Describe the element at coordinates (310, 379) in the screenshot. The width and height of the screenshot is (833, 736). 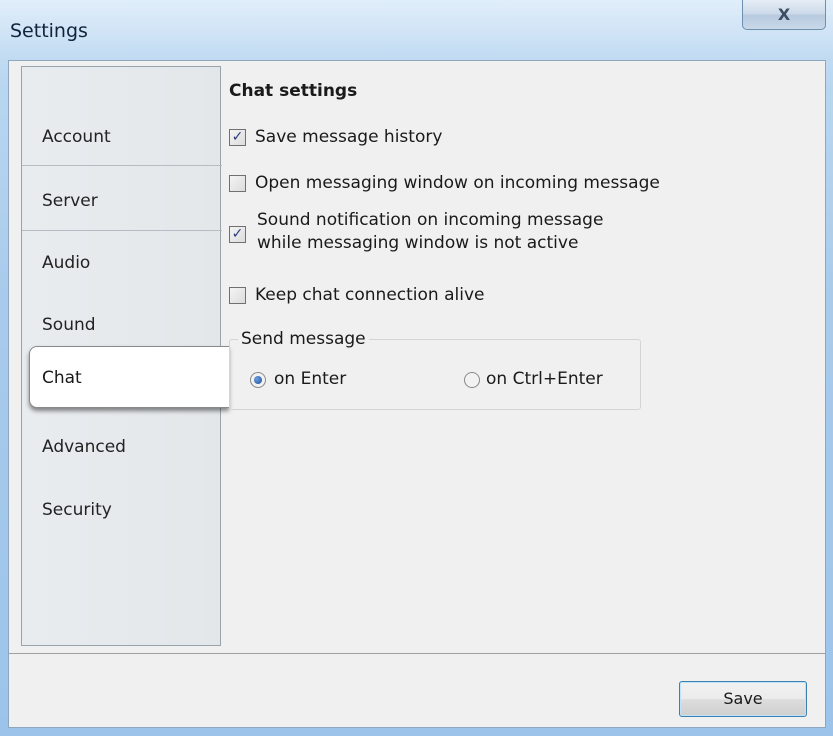
I see `on-enter-label: on Enter` at that location.